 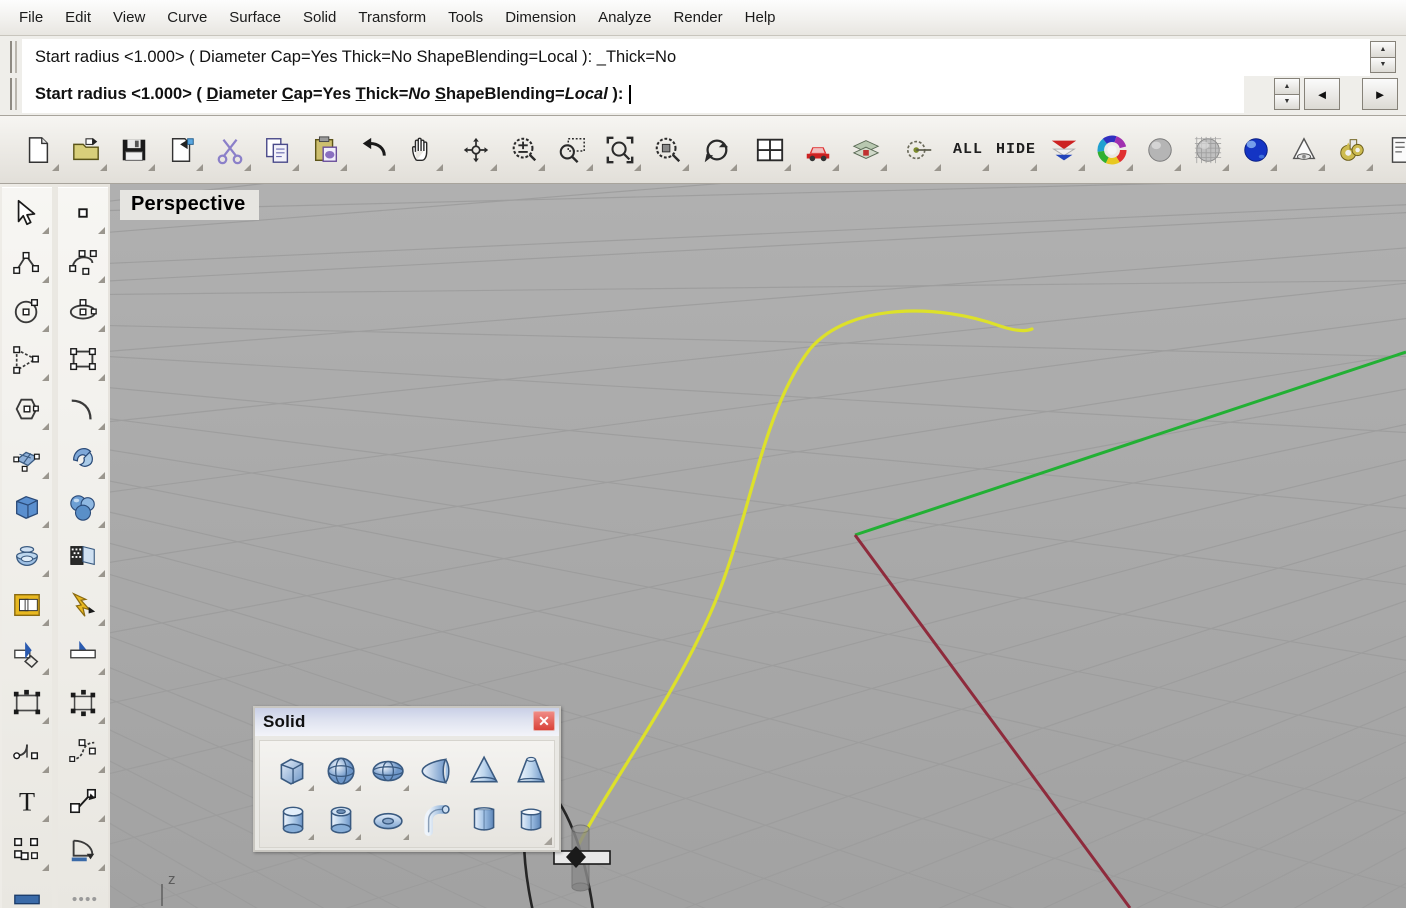 I want to click on properties-icon, so click(x=1391, y=150).